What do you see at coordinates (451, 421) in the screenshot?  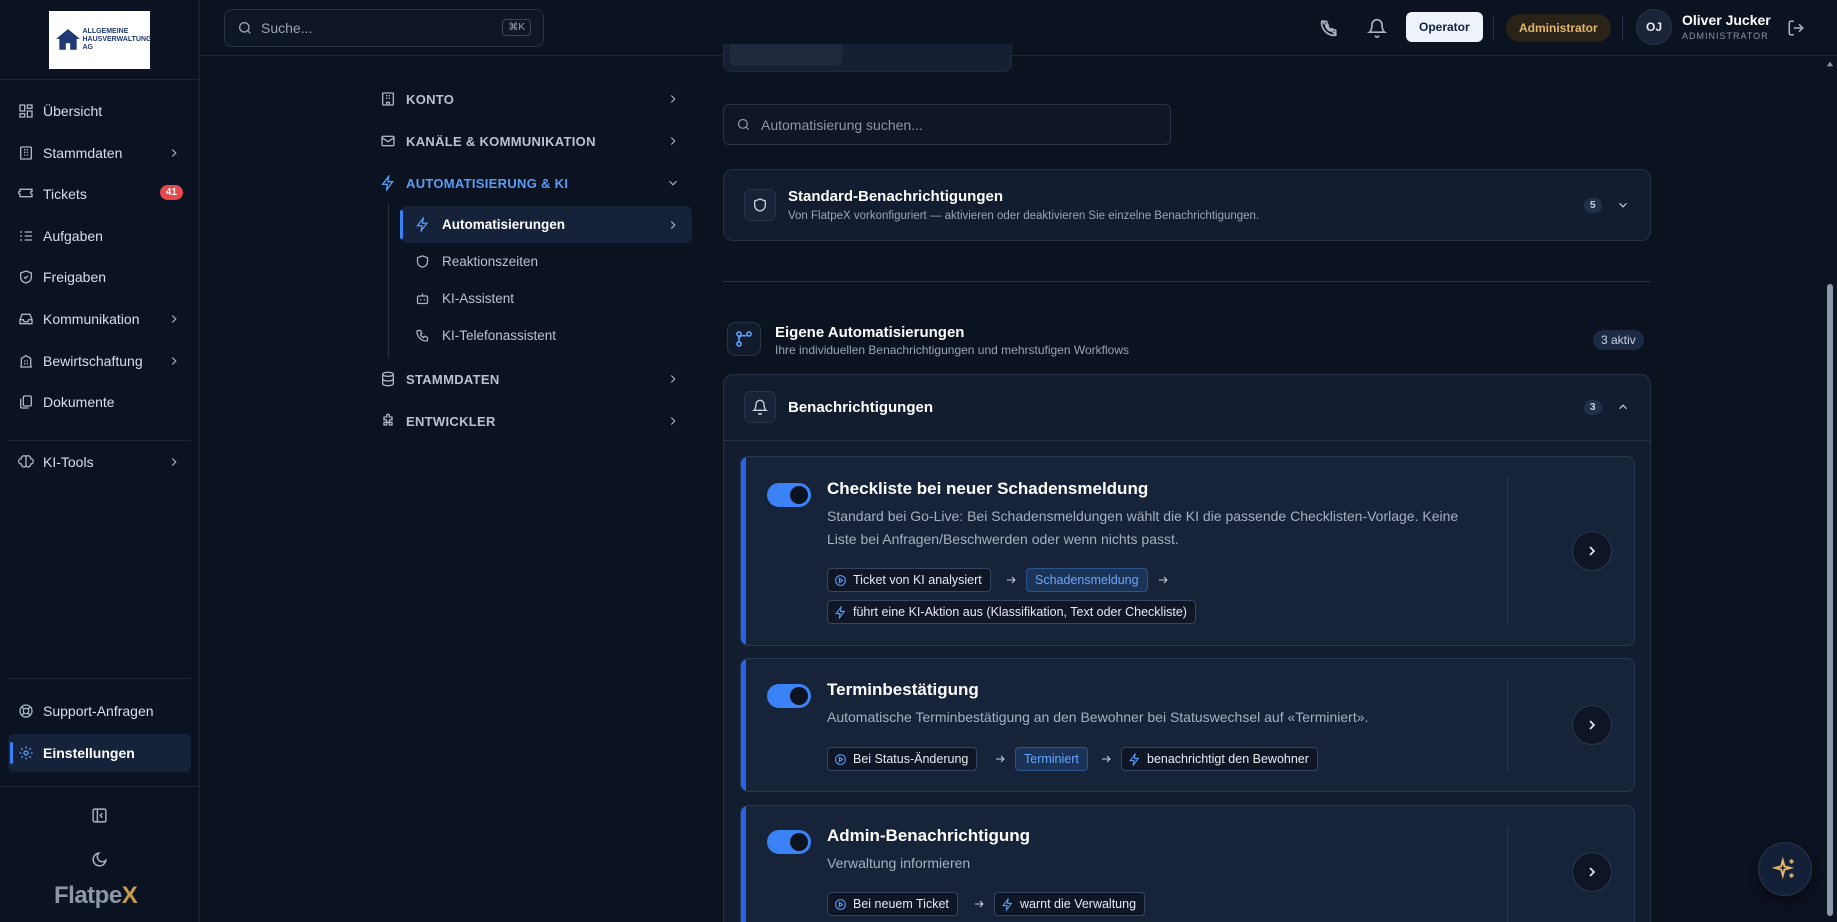 I see `settings-section-label: ENTWICKLER` at bounding box center [451, 421].